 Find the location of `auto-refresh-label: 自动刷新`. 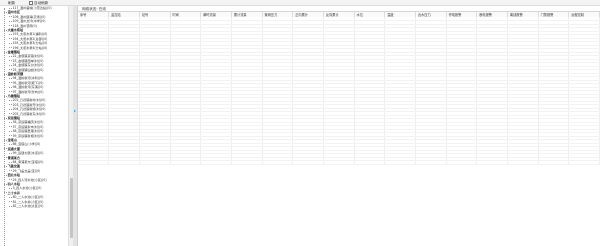

auto-refresh-label: 自动刷新 is located at coordinates (41, 2).